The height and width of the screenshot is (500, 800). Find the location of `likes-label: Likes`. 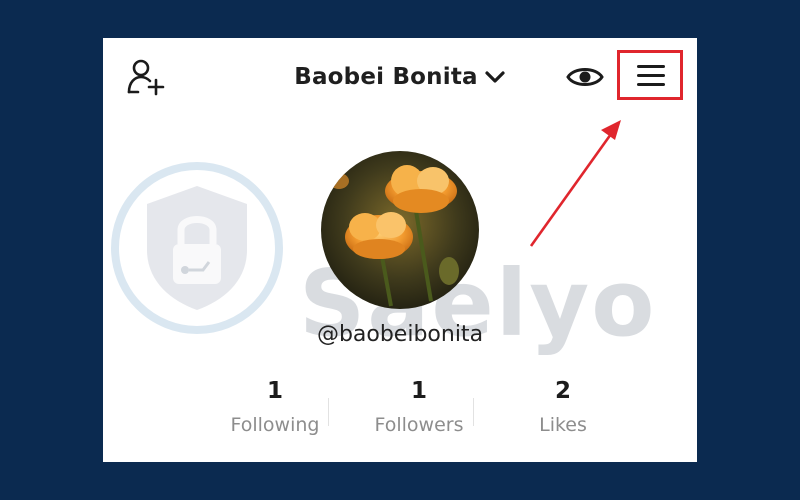

likes-label: Likes is located at coordinates (563, 425).